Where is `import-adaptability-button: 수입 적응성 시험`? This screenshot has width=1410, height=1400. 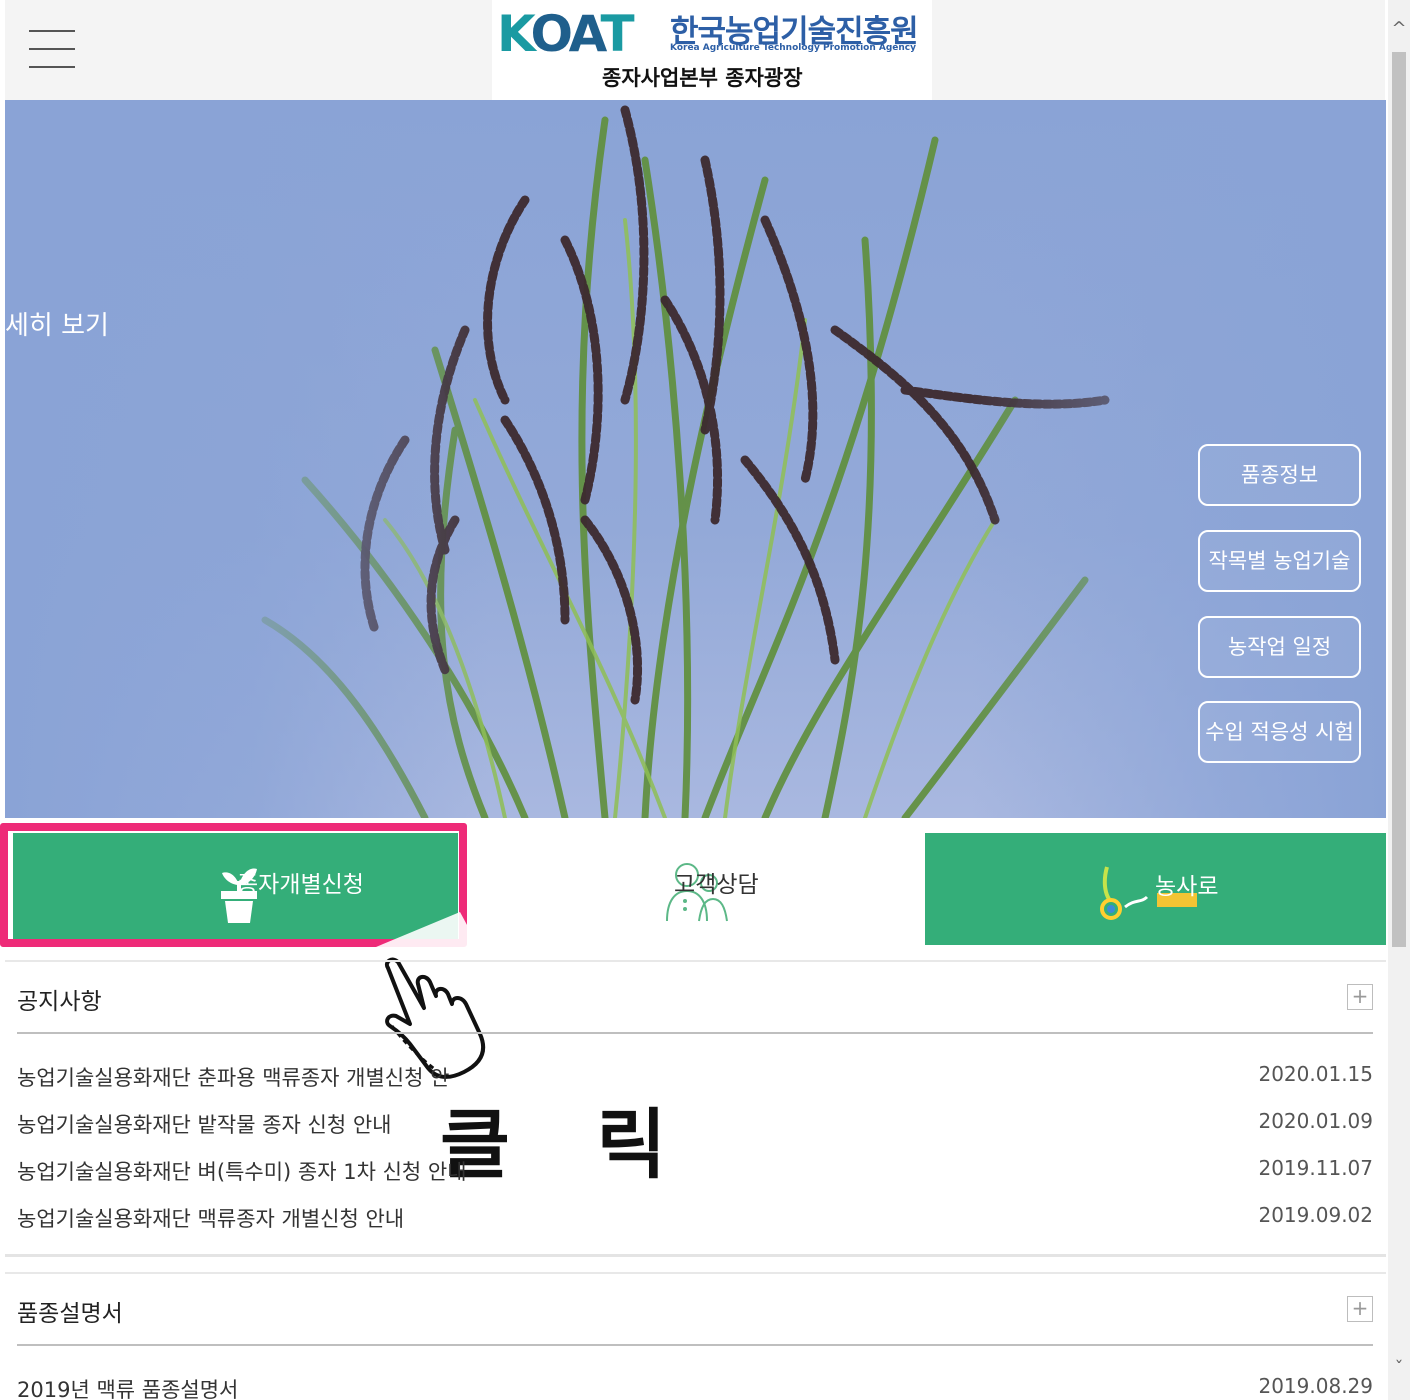
import-adaptability-button: 수입 적응성 시험 is located at coordinates (1279, 732).